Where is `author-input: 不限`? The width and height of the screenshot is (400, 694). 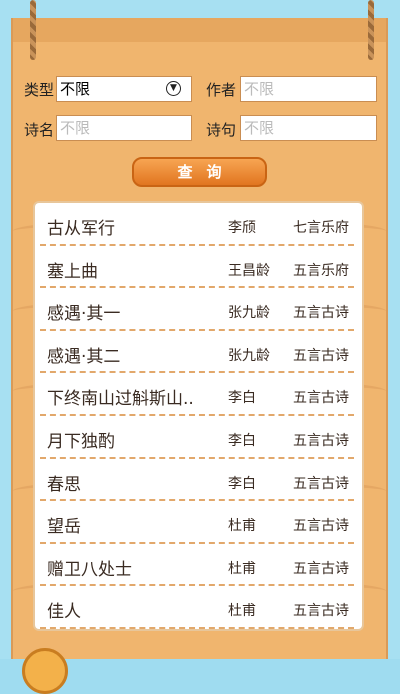 author-input: 不限 is located at coordinates (308, 89).